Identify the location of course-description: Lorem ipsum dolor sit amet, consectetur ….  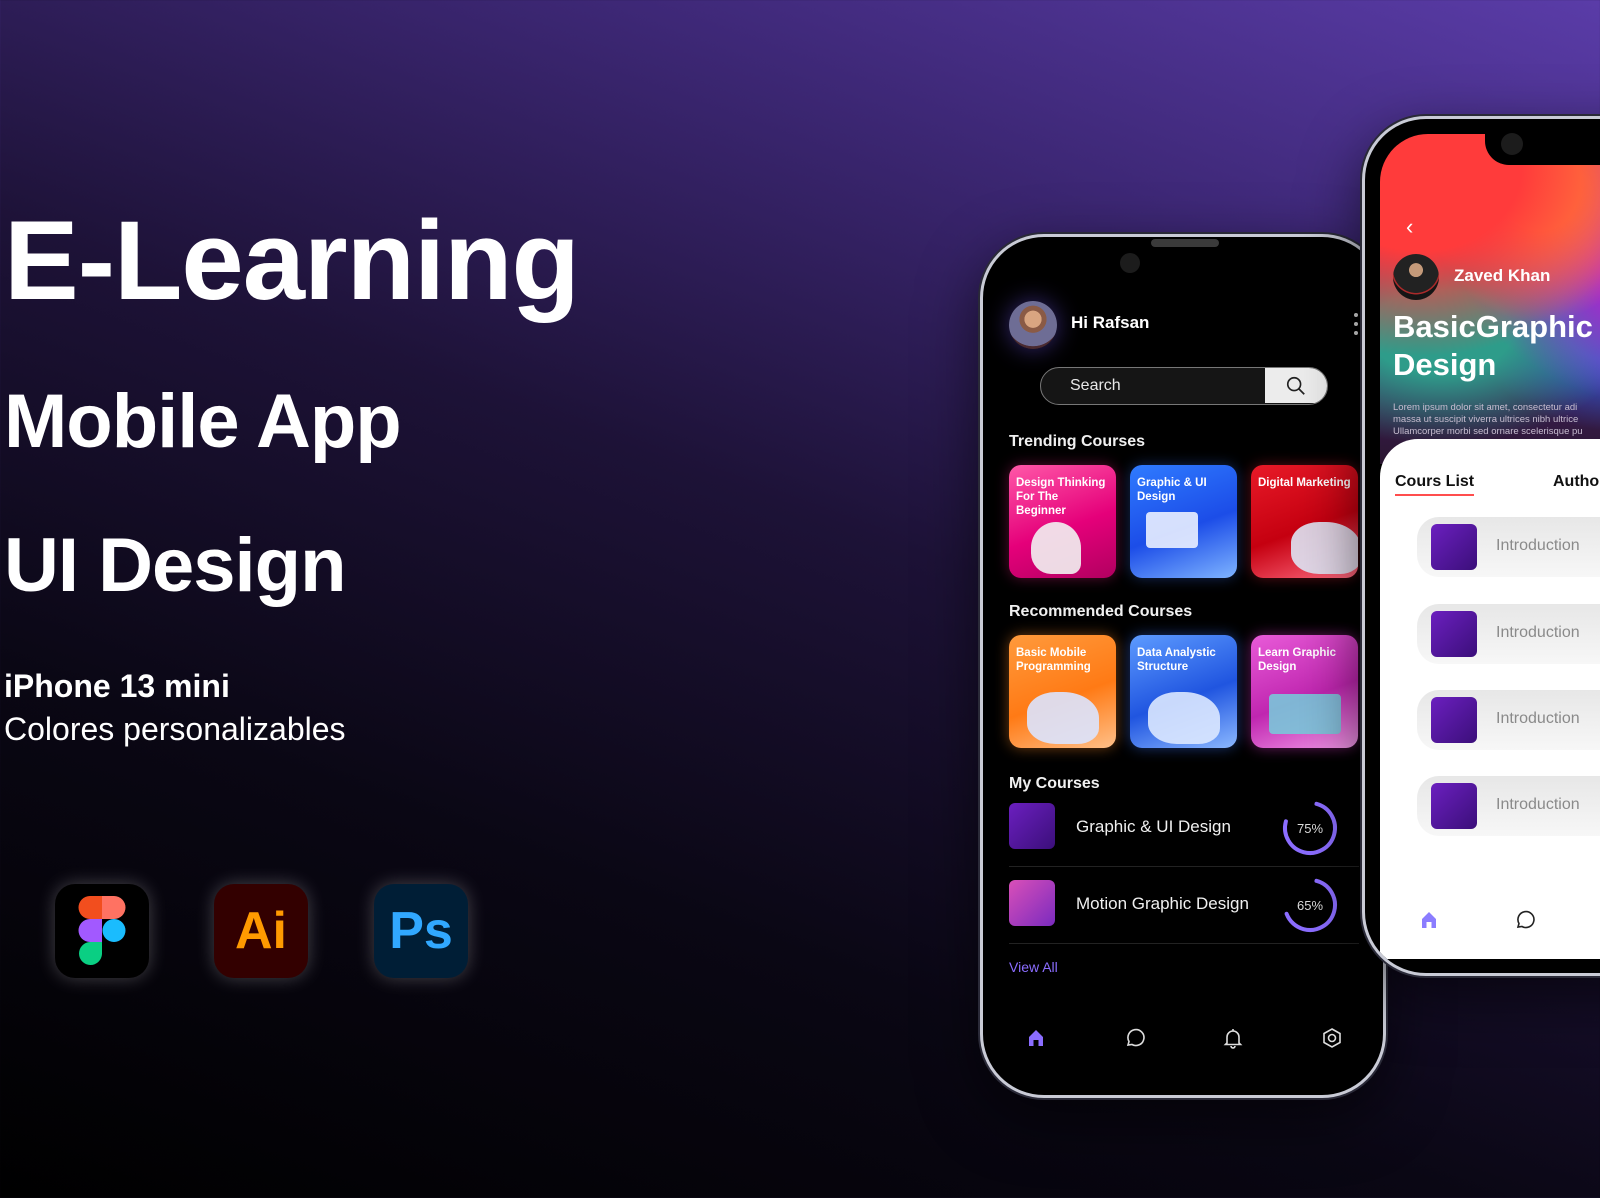
(1488, 420).